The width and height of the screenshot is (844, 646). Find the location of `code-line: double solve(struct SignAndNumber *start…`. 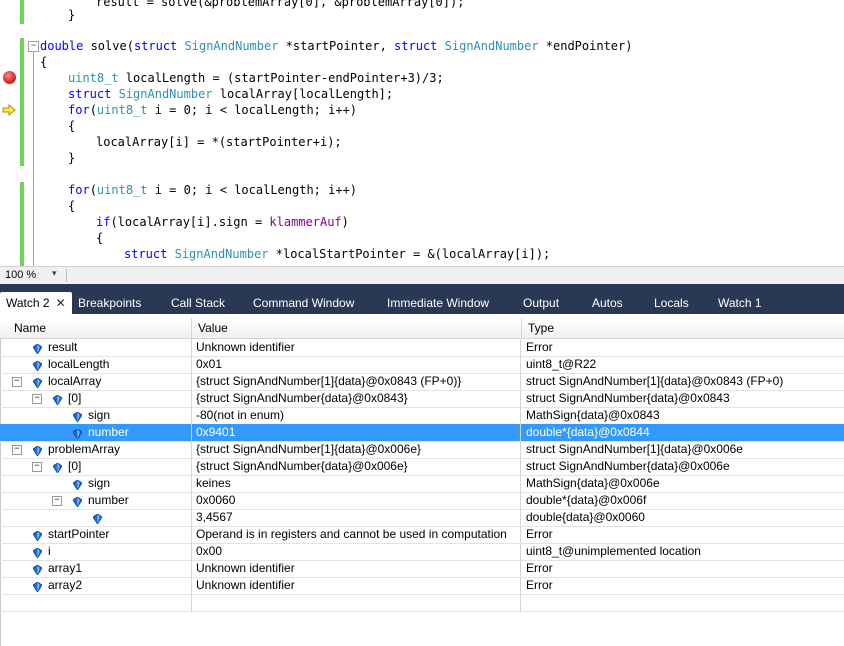

code-line: double solve(struct SignAndNumber *start… is located at coordinates (336, 46).